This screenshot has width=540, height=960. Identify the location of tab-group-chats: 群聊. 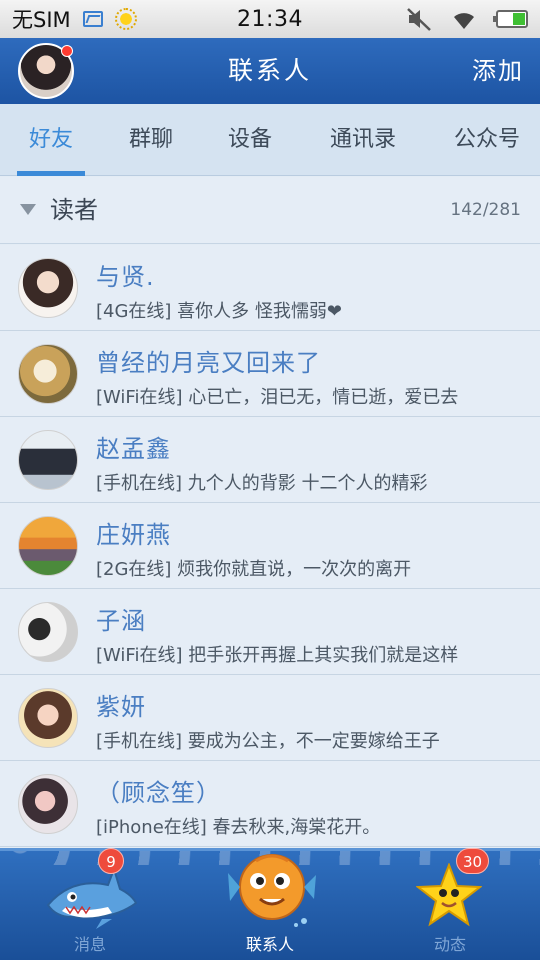
(151, 140).